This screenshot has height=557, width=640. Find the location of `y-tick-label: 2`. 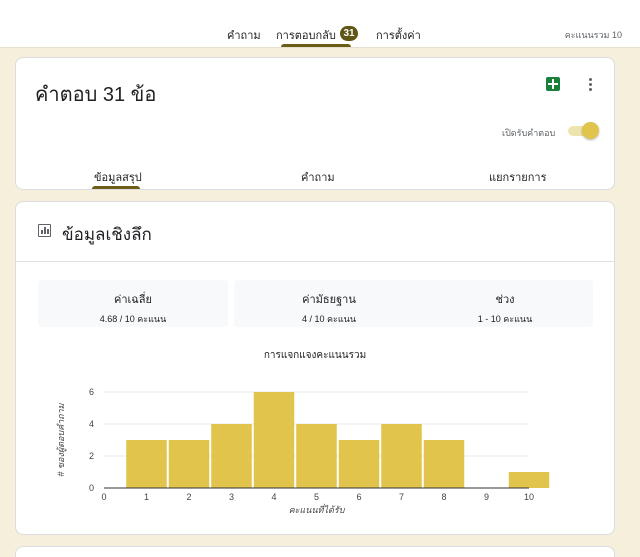

y-tick-label: 2 is located at coordinates (91, 456).